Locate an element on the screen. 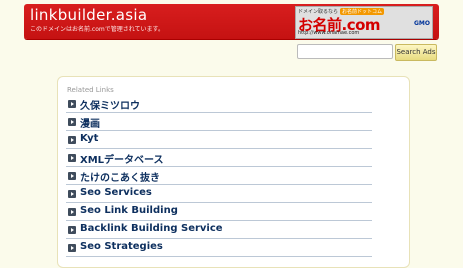 This screenshot has height=268, width=463. related-link: Seo Link Building is located at coordinates (129, 210).